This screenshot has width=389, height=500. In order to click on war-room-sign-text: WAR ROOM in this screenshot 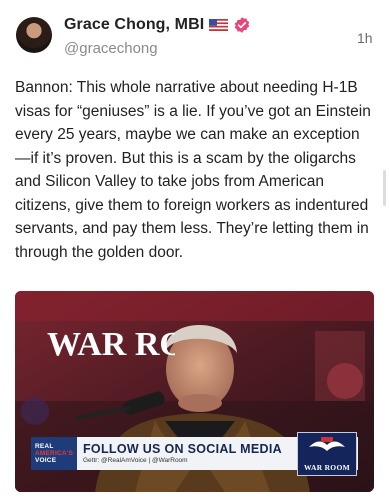, I will do `click(111, 344)`.